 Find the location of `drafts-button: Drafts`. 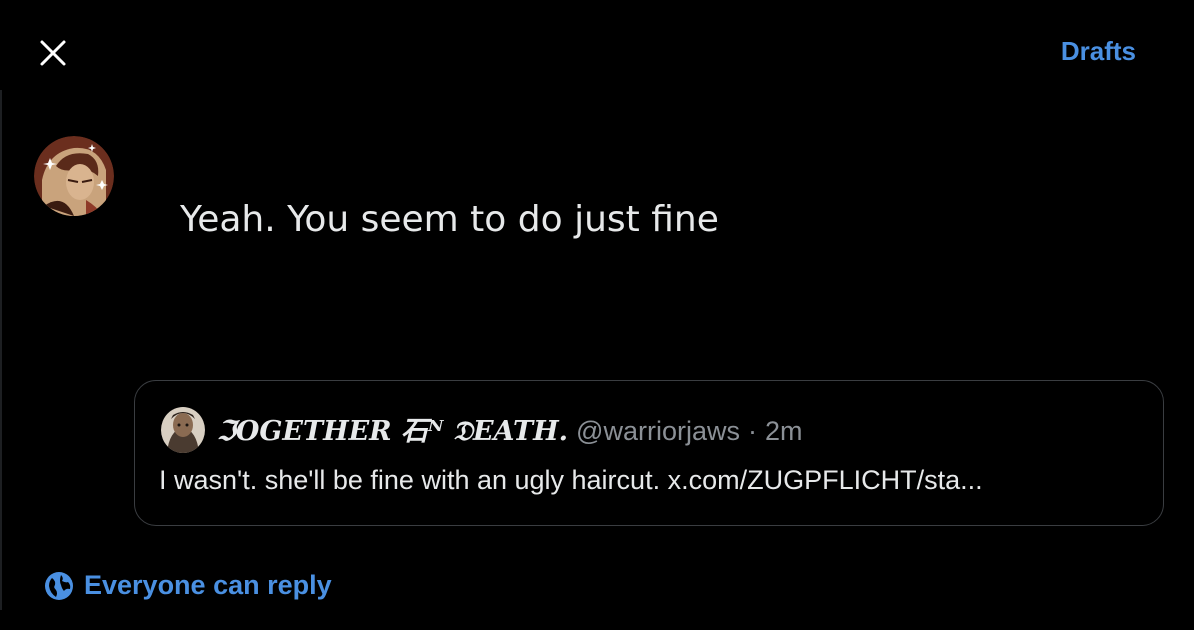

drafts-button: Drafts is located at coordinates (1098, 51).